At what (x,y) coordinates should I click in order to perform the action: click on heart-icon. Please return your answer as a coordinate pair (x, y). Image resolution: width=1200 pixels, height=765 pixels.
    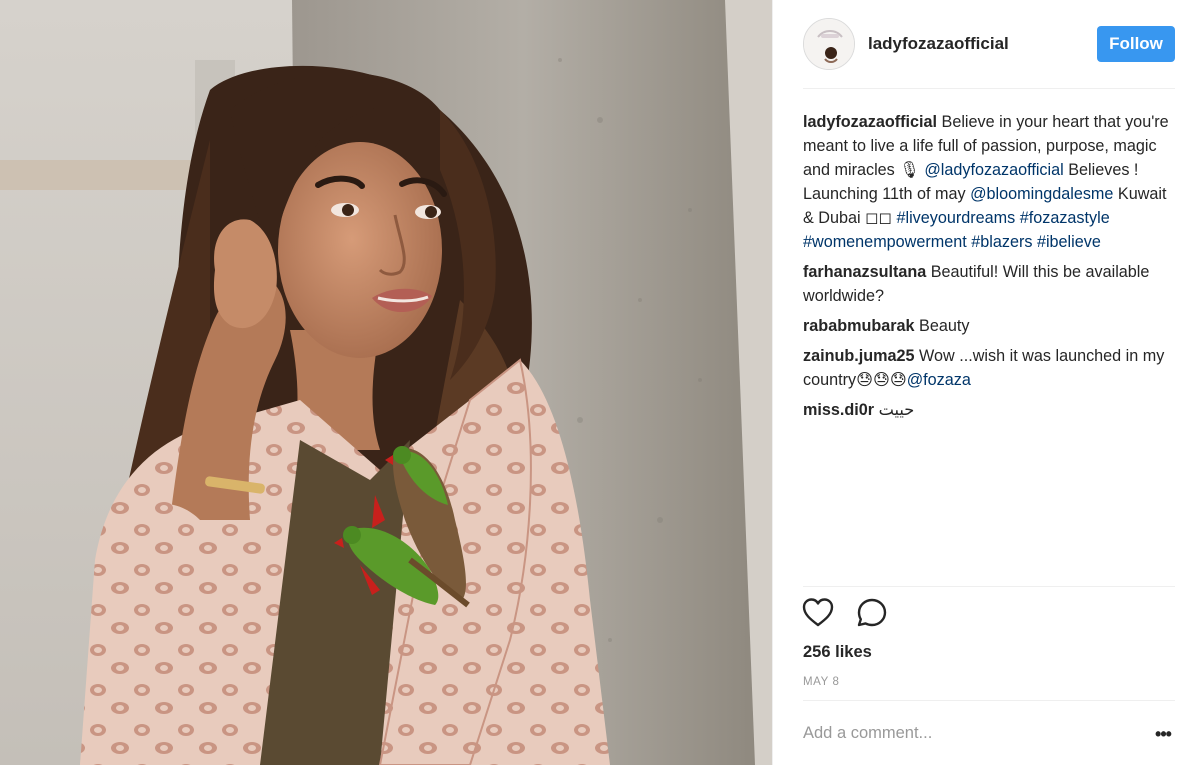
    Looking at the image, I should click on (819, 614).